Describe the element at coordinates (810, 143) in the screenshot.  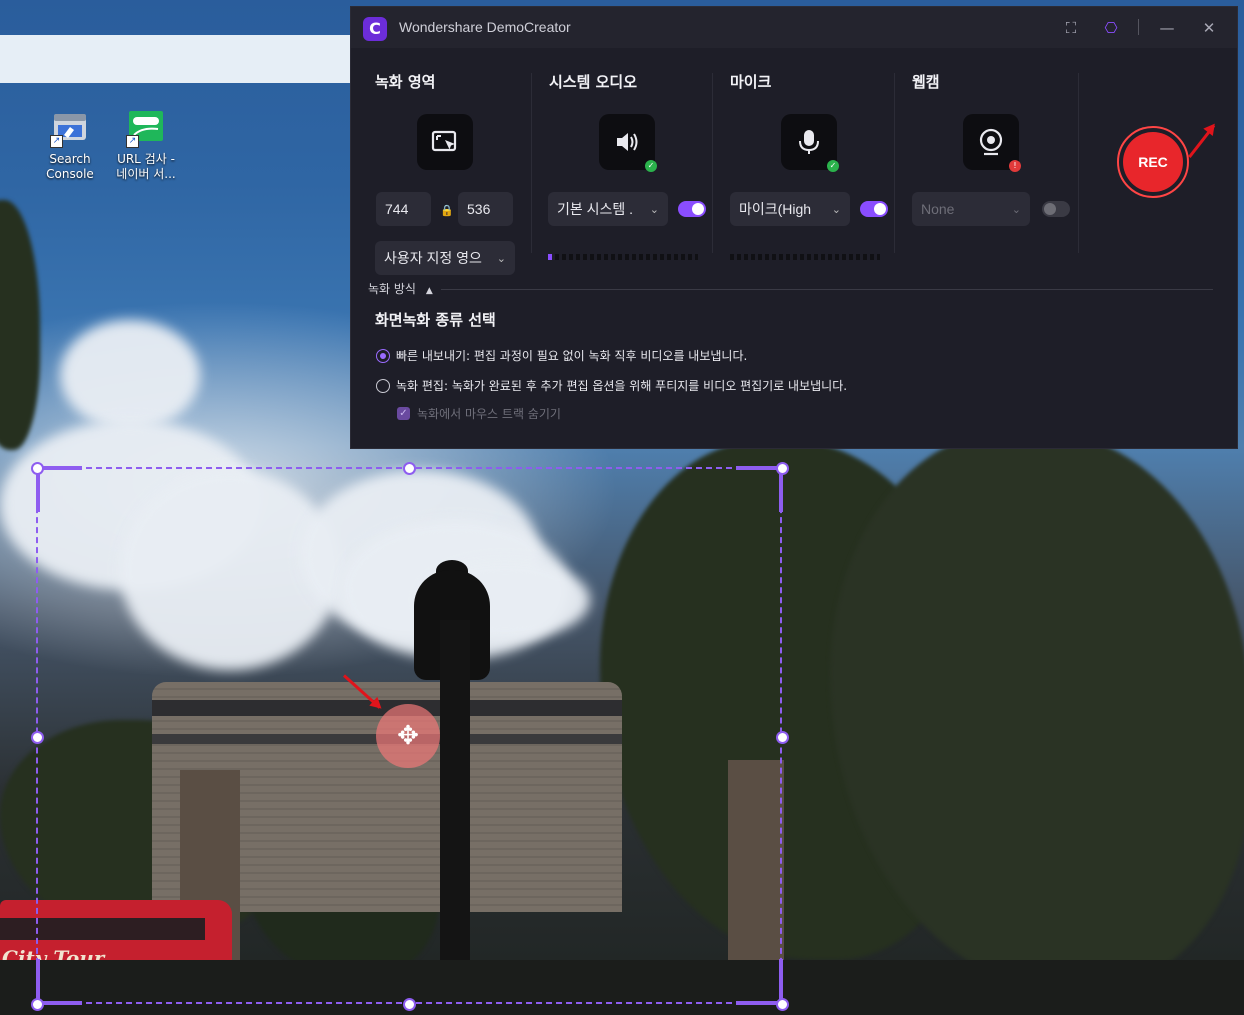
I see `microphone-icon: ✓` at that location.